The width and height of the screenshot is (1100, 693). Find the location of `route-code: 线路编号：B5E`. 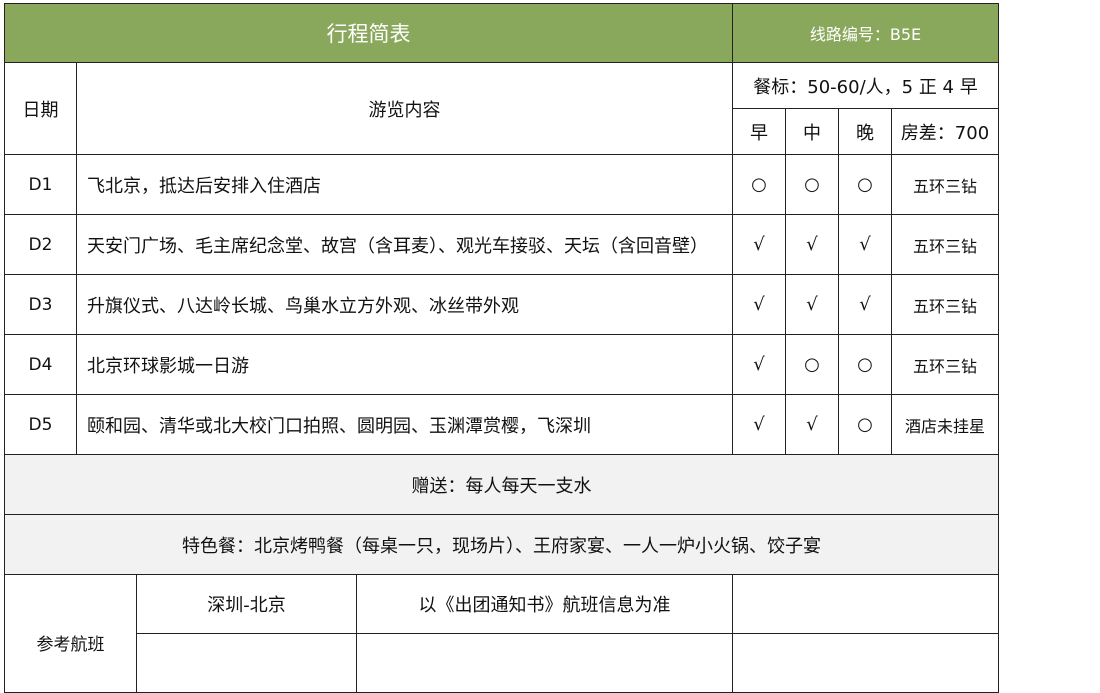

route-code: 线路编号：B5E is located at coordinates (865, 33).